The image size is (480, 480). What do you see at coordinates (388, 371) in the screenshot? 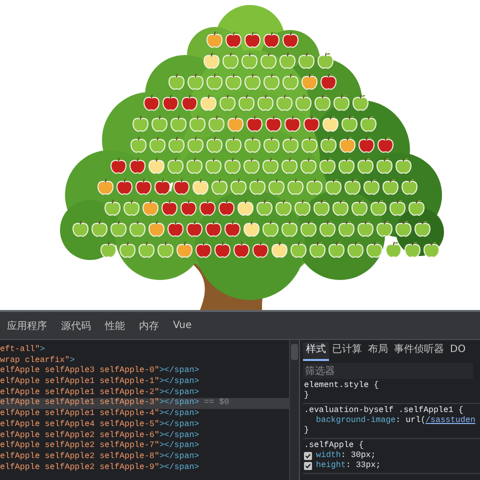
I see `filter-field: 筛选器` at bounding box center [388, 371].